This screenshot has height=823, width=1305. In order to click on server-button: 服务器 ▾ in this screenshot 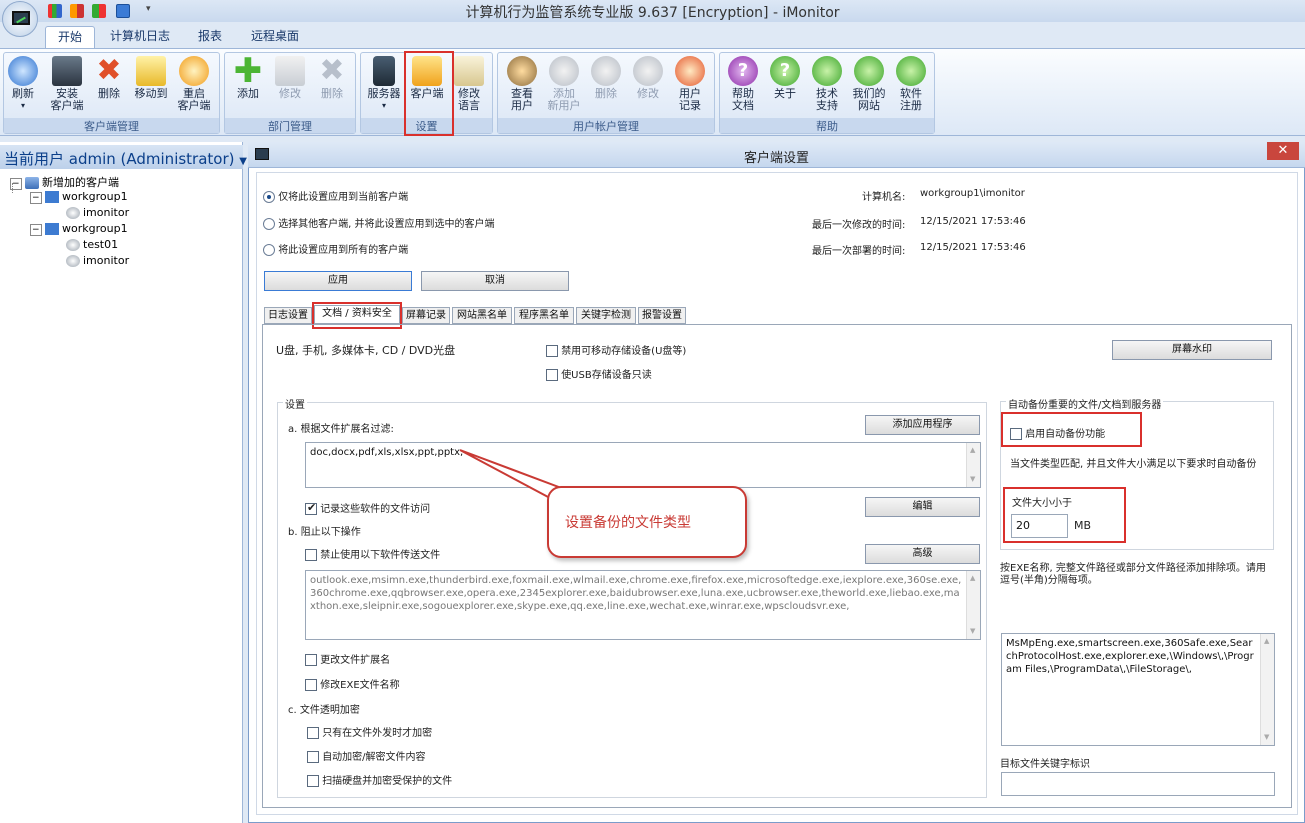, I will do `click(384, 87)`.